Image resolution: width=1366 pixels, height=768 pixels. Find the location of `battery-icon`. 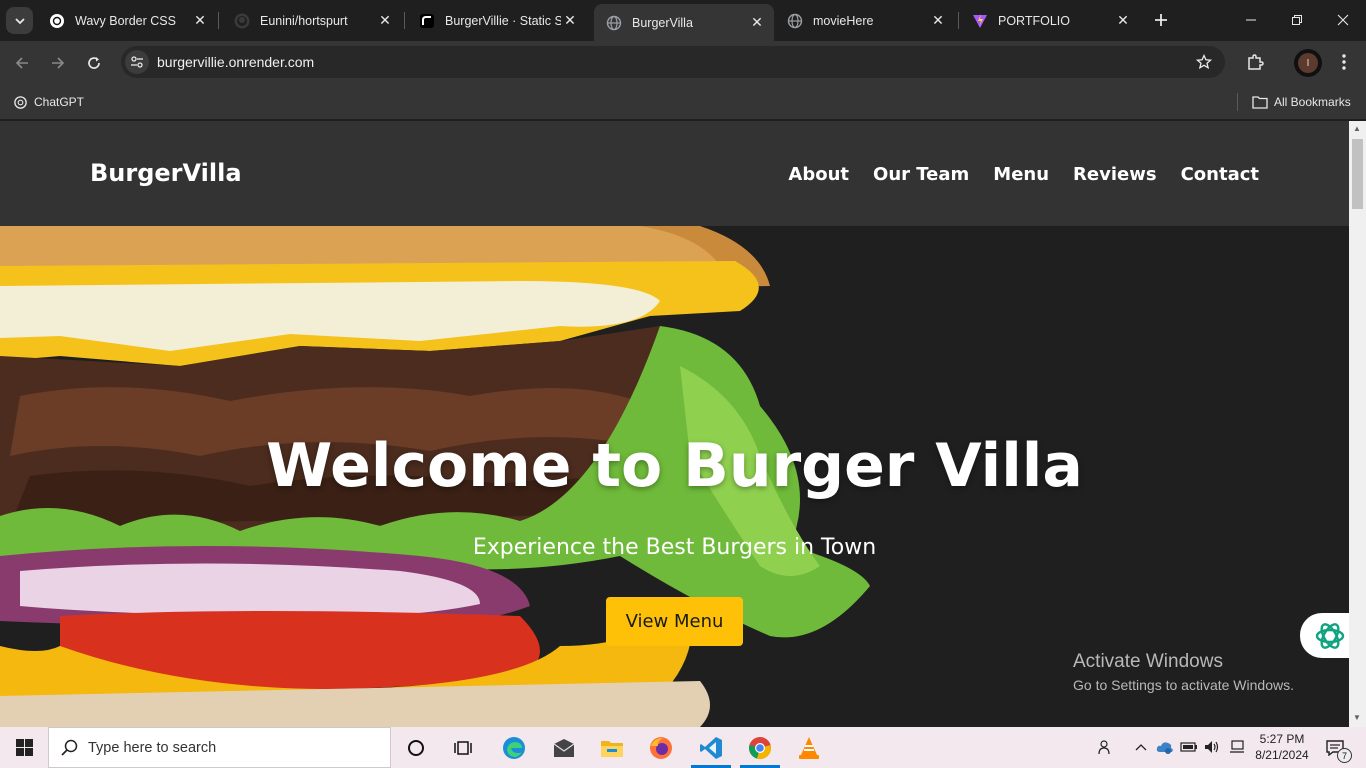

battery-icon is located at coordinates (1189, 747).